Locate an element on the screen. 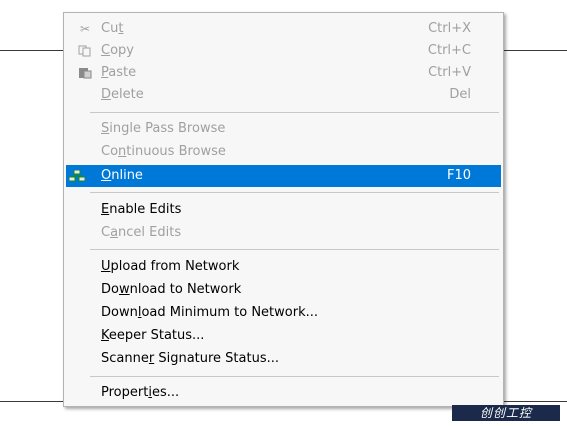 This screenshot has height=426, width=567. background-line-top-right is located at coordinates (535, 50).